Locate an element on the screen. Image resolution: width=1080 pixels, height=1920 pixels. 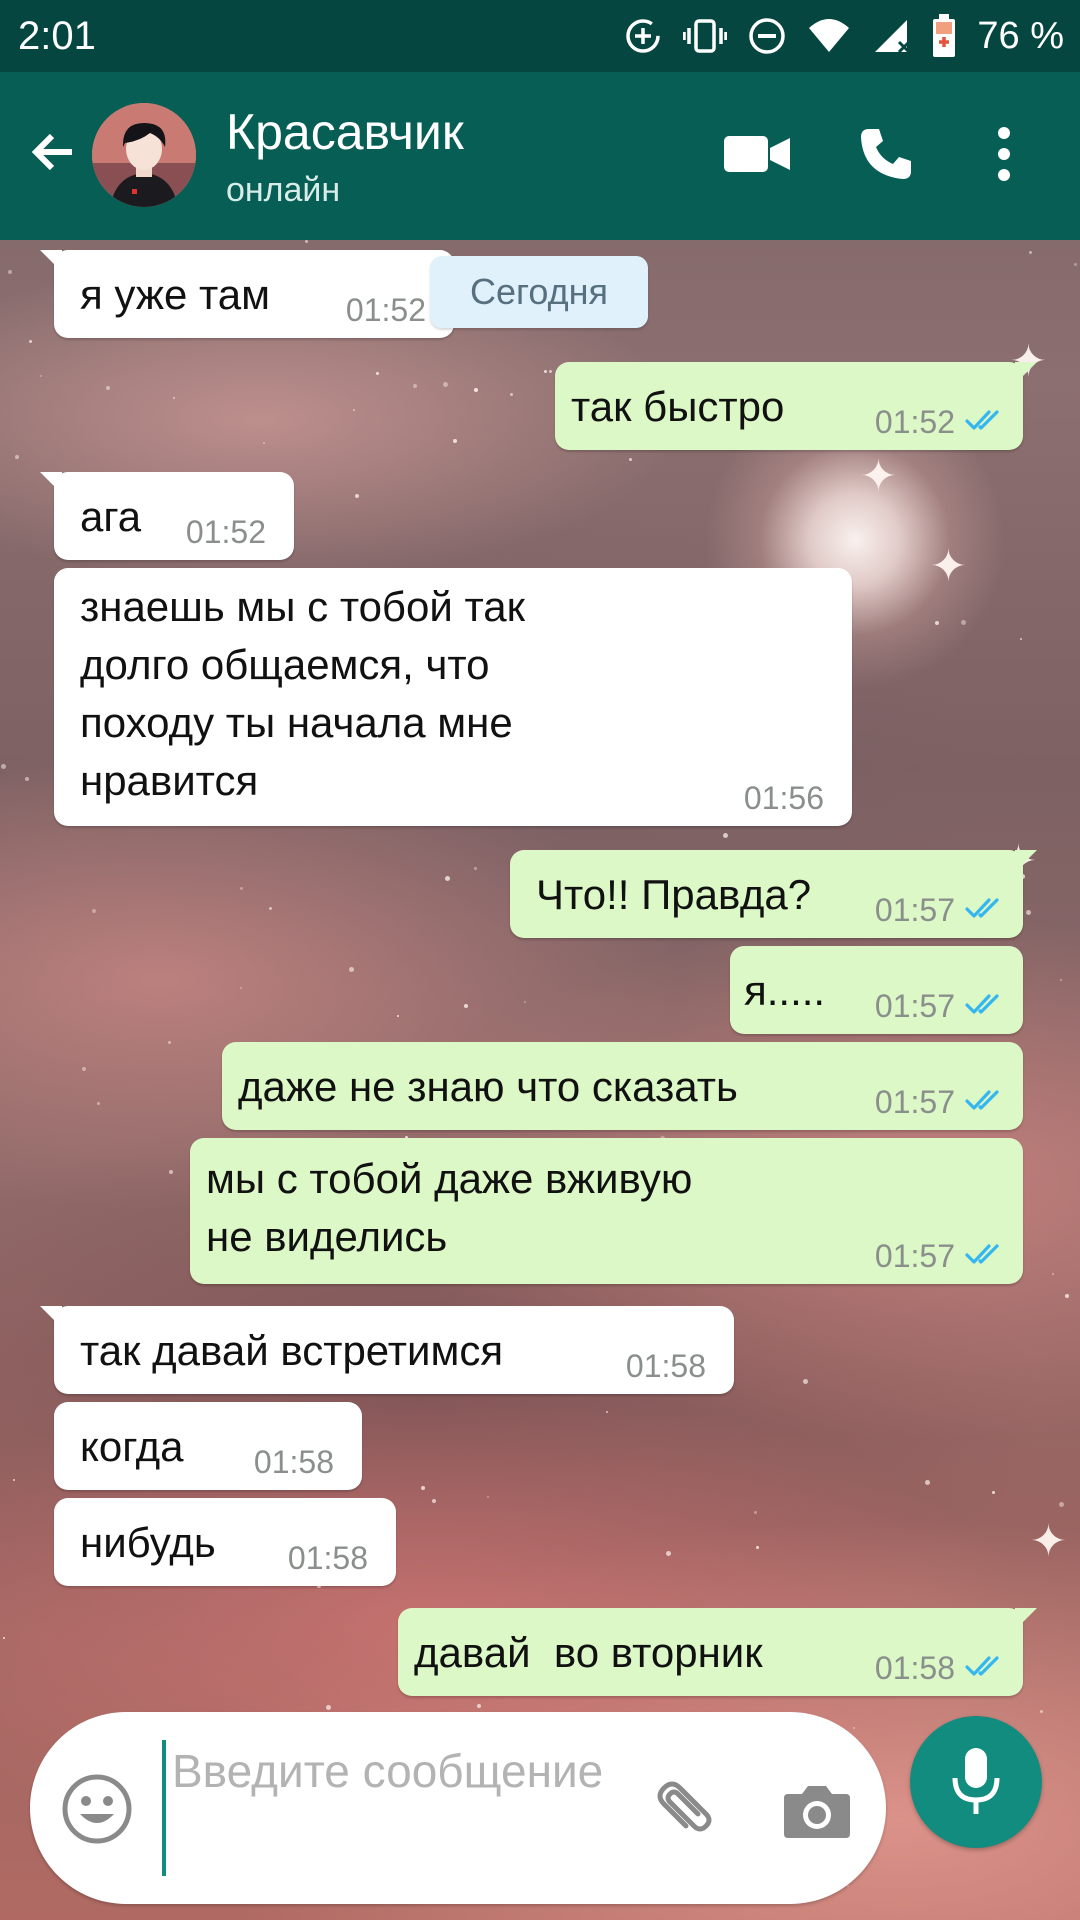
message-input is located at coordinates (407, 1808).